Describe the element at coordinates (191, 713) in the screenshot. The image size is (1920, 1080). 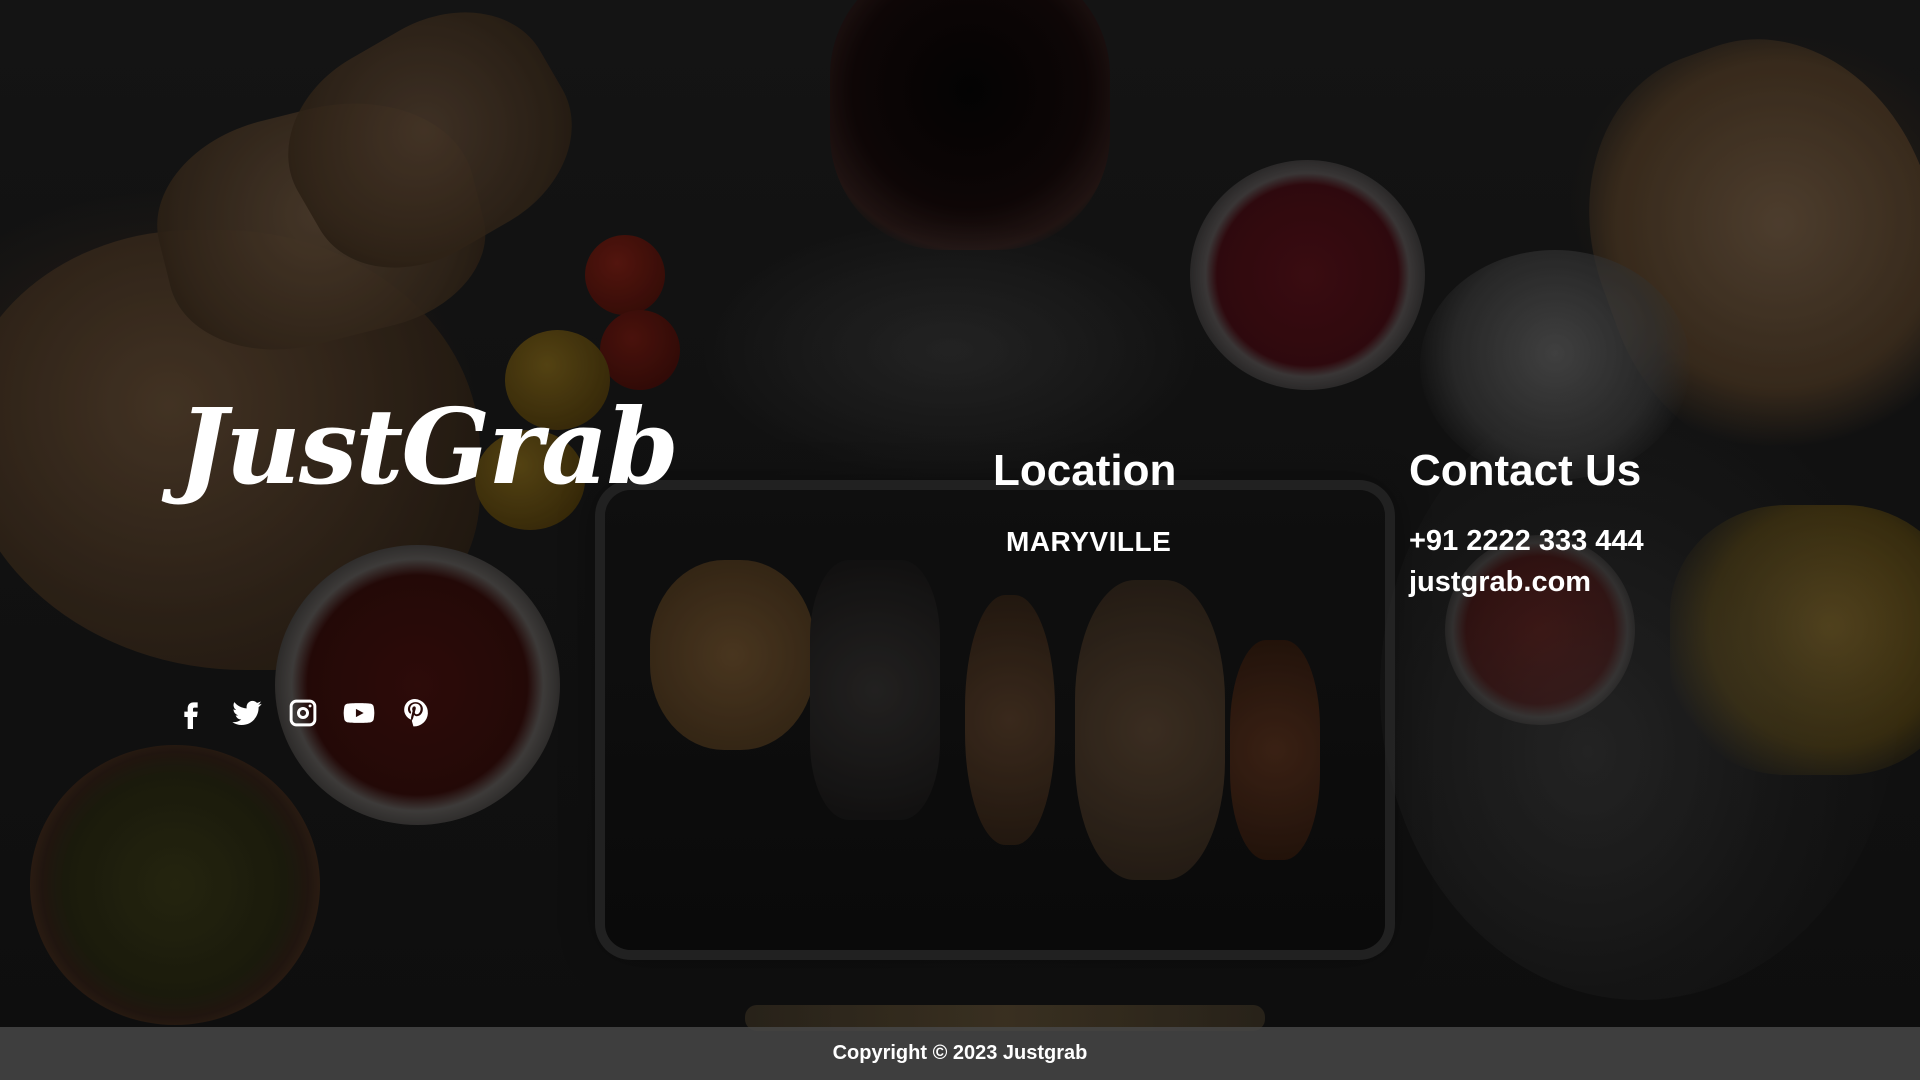
I see `facebook-icon` at that location.